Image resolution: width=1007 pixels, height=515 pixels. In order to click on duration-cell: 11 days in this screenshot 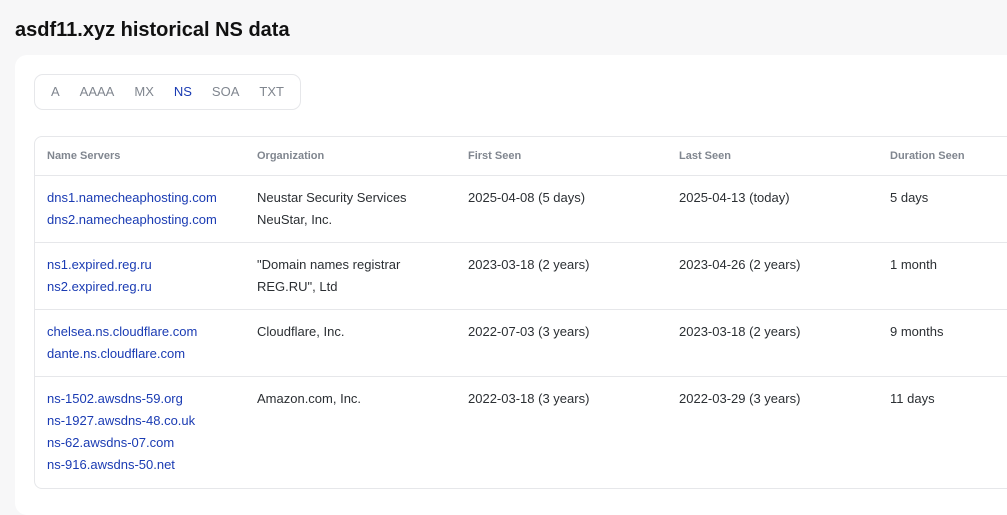, I will do `click(912, 398)`.